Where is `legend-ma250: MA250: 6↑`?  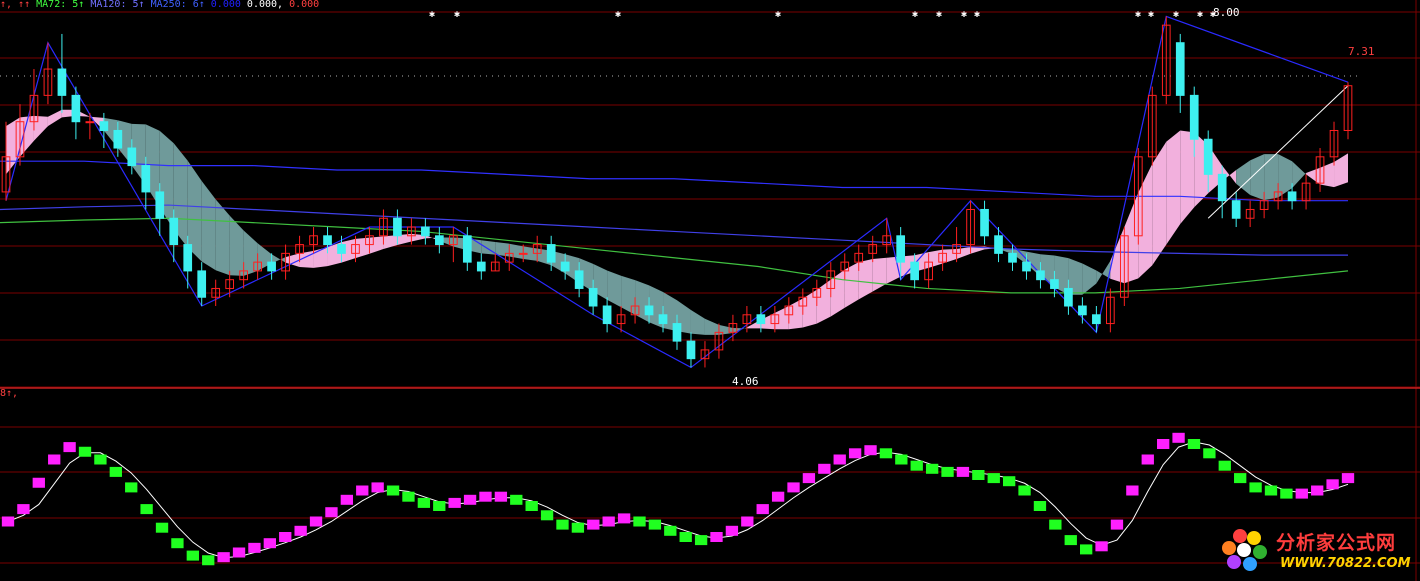 legend-ma250: MA250: 6↑ is located at coordinates (177, 5).